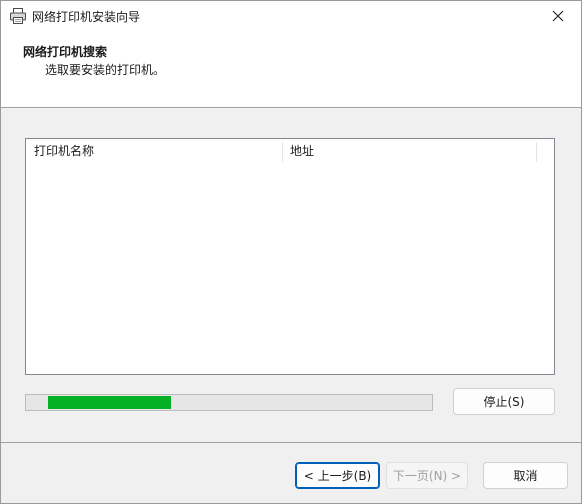 The width and height of the screenshot is (582, 504). Describe the element at coordinates (18, 16) in the screenshot. I see `printer-icon` at that location.